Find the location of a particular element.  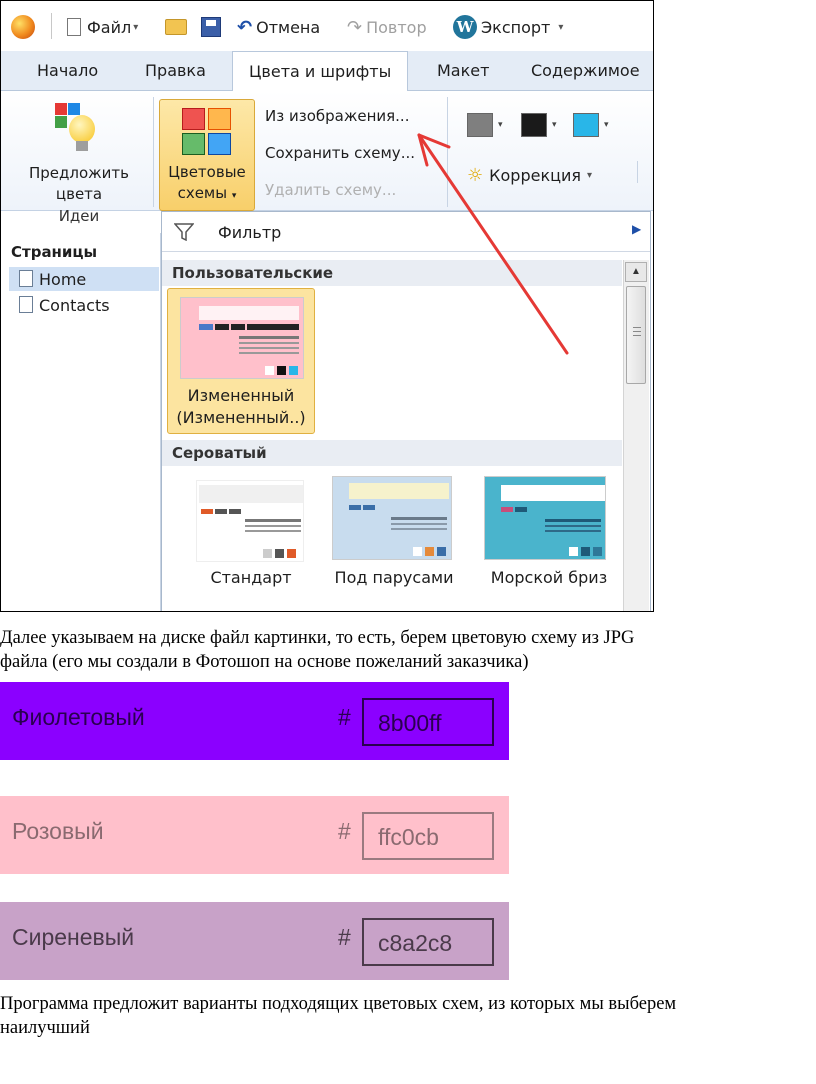

hex-input: c8a2c8 is located at coordinates (428, 942).